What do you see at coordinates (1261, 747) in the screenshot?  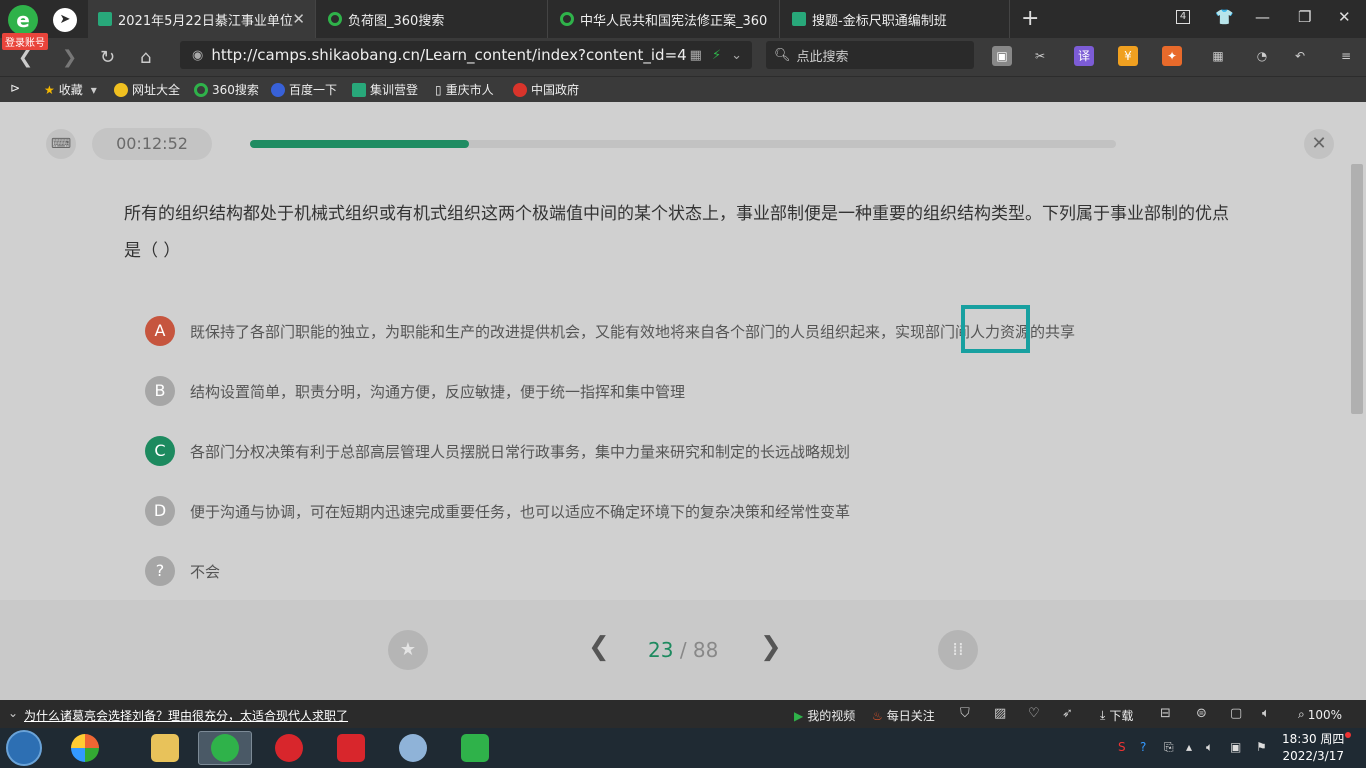 I see `action-center-icon: ⚑` at bounding box center [1261, 747].